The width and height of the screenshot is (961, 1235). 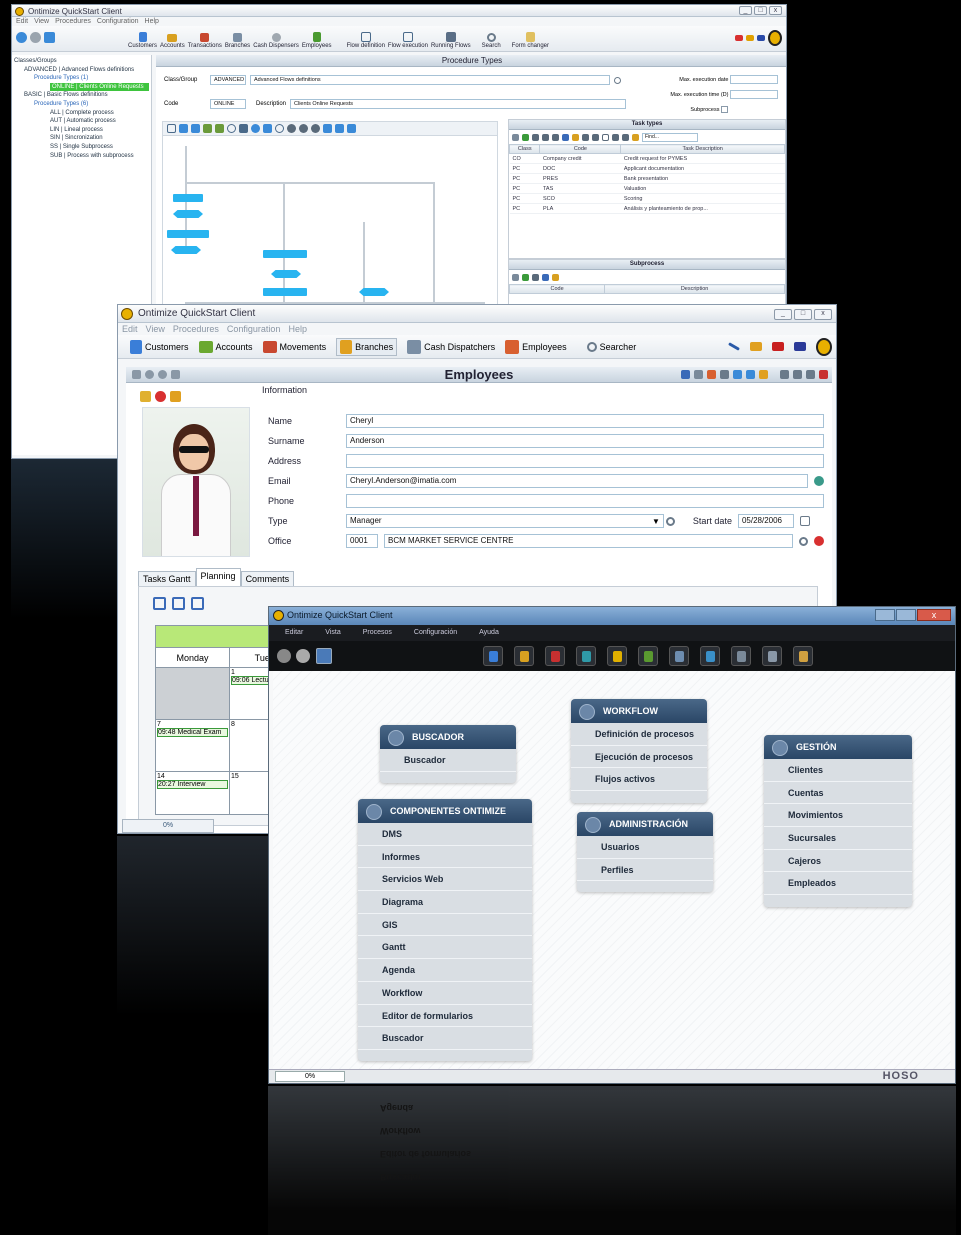 What do you see at coordinates (362, 541) in the screenshot?
I see `office-code-field: 0001` at bounding box center [362, 541].